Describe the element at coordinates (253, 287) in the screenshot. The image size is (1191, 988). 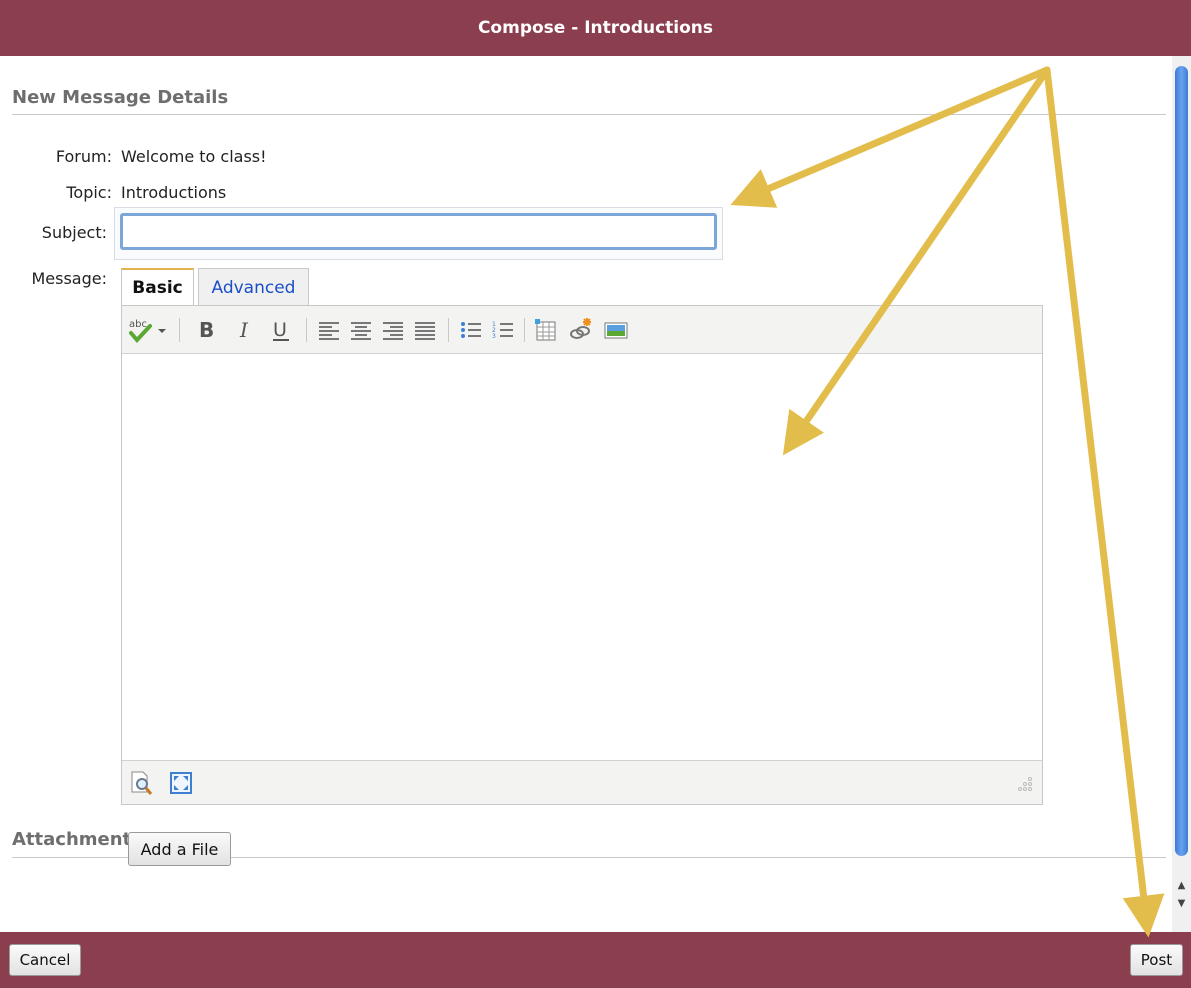
I see `tab-advanced: Advanced` at that location.